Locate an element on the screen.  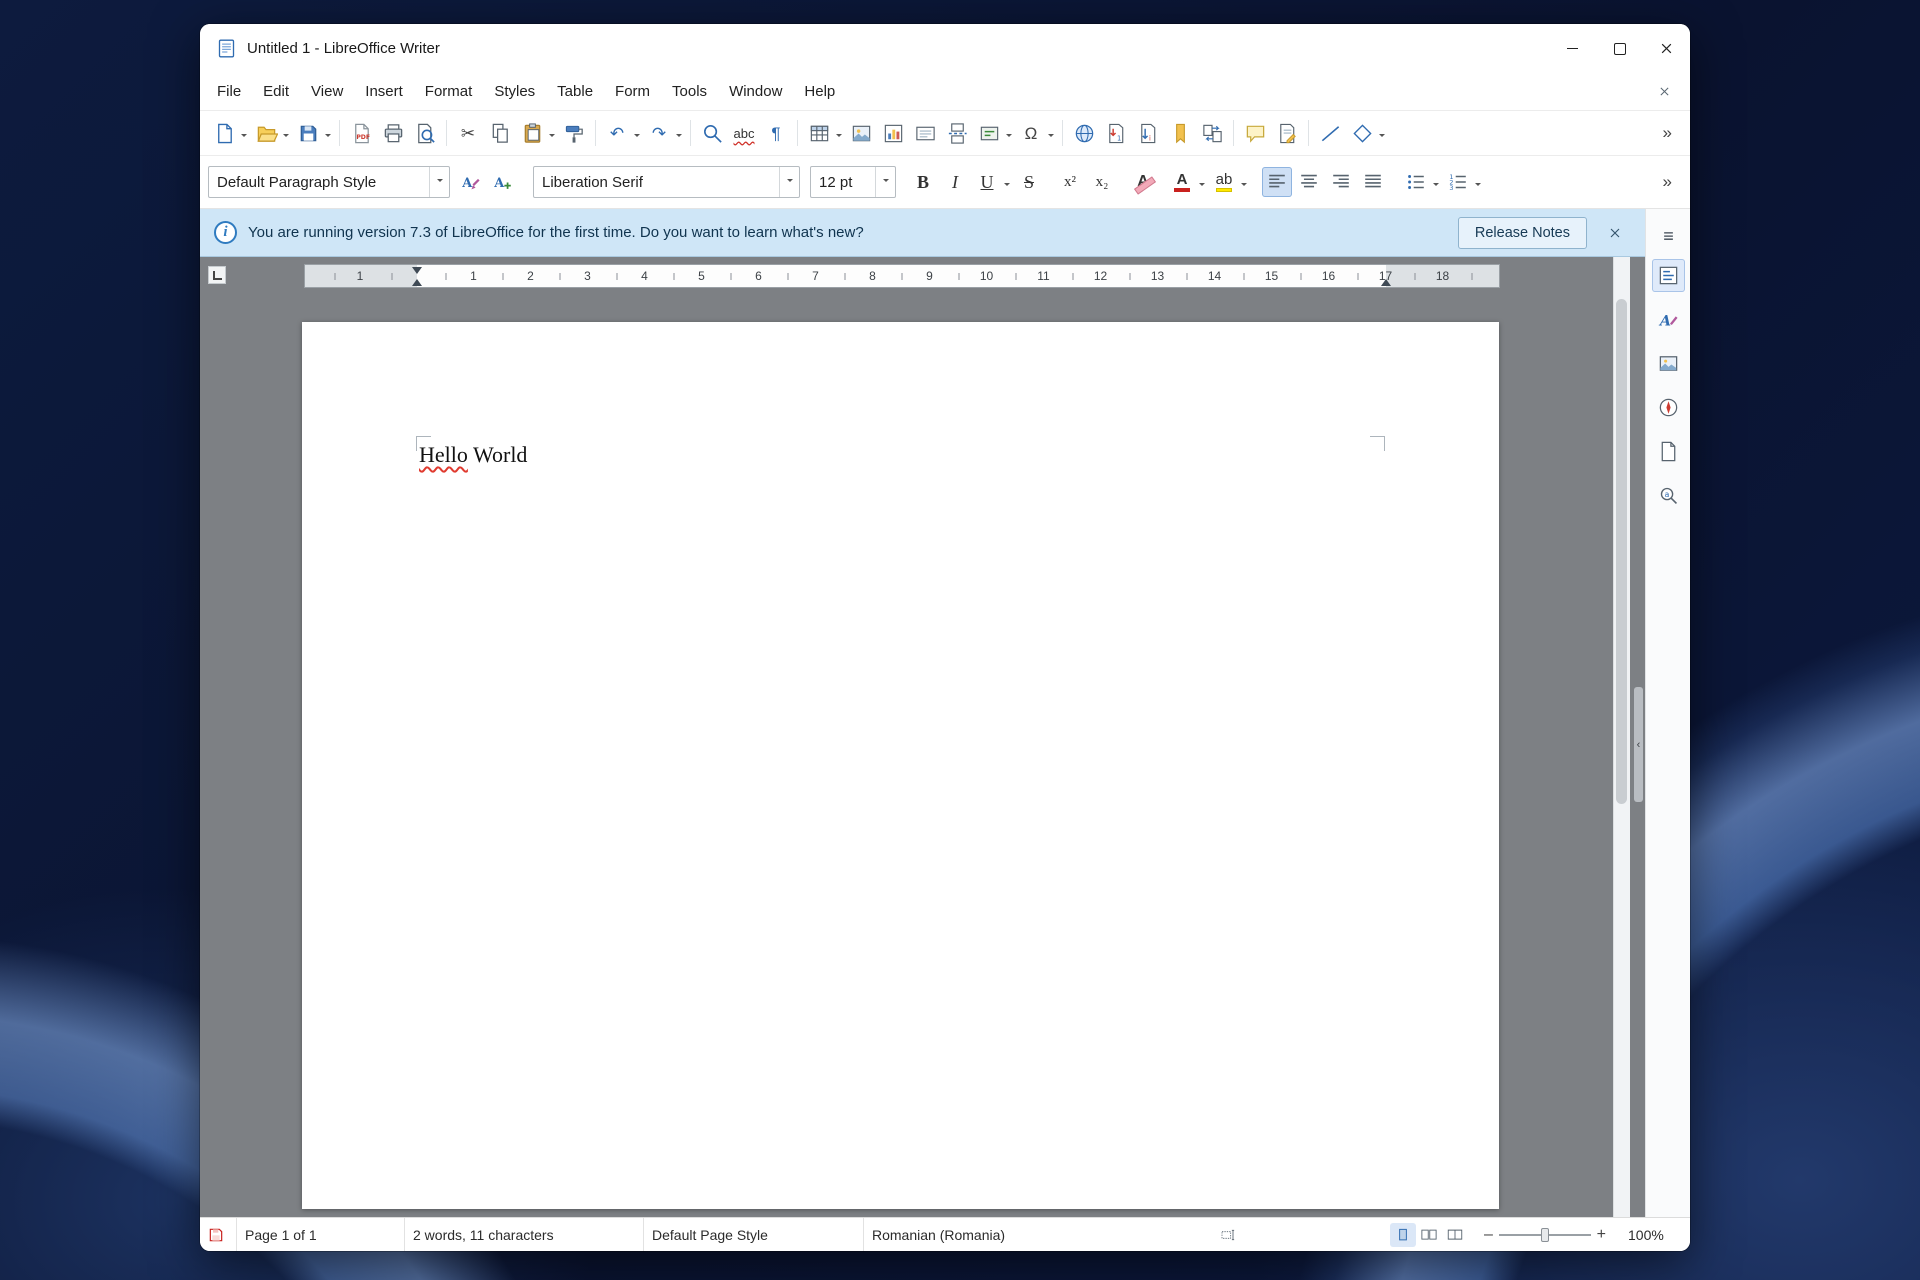
print-preview-button is located at coordinates (425, 133).